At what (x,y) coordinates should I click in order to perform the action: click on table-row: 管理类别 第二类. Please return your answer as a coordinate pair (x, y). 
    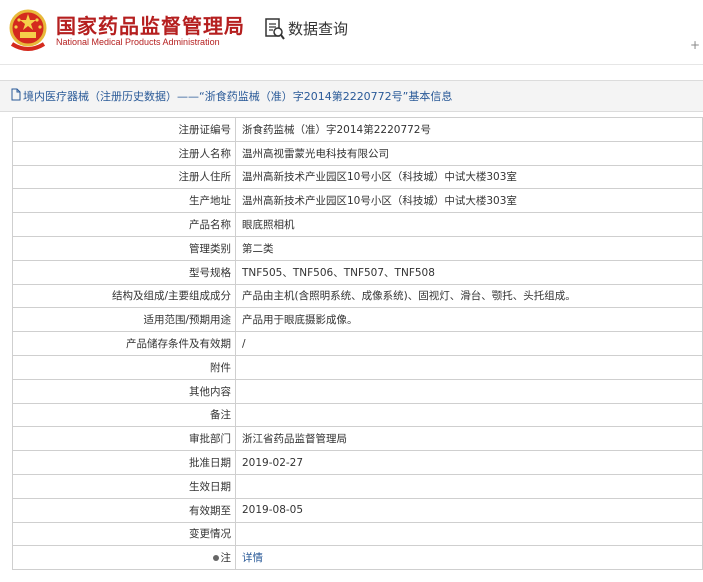
    Looking at the image, I should click on (357, 248).